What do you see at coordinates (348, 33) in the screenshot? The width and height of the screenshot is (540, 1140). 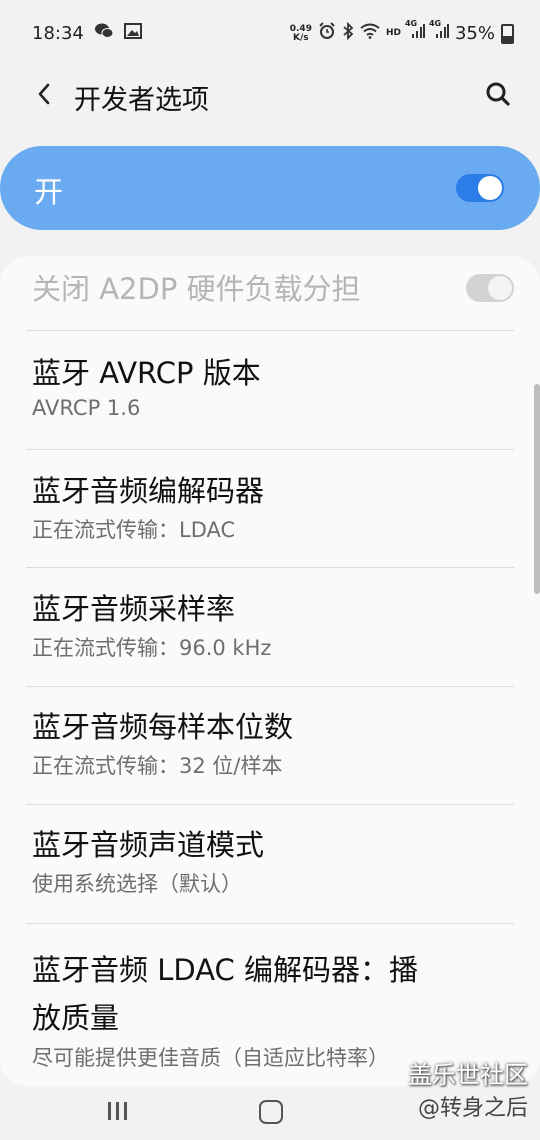 I see `bluetooth-icon` at bounding box center [348, 33].